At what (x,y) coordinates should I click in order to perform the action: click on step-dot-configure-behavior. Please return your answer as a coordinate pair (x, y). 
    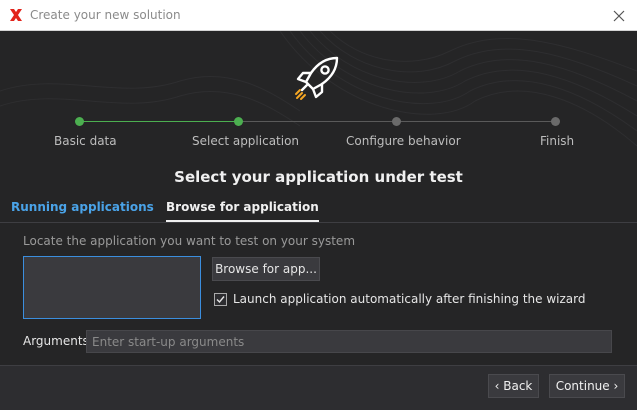
    Looking at the image, I should click on (396, 121).